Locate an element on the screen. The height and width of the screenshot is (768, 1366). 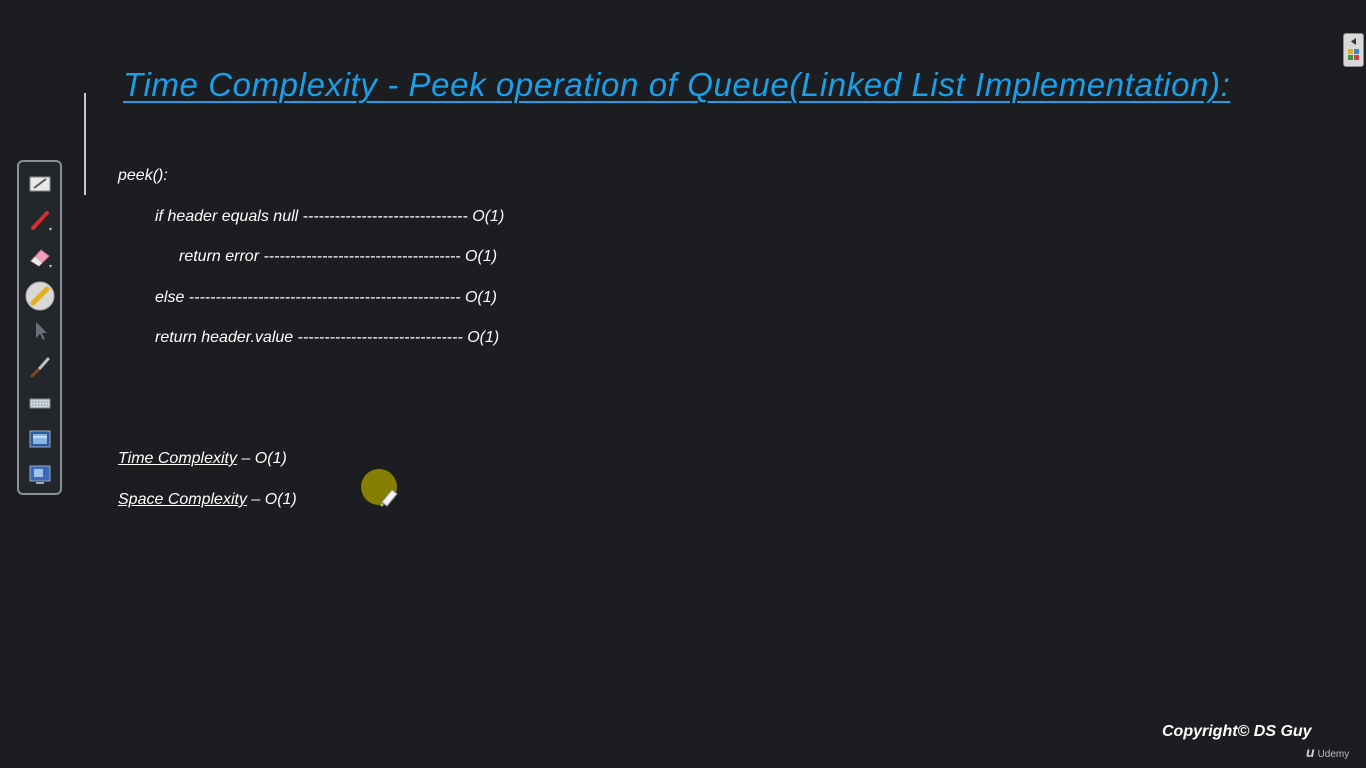
space-complexity-summary: Space Complexity – O(1) is located at coordinates (207, 500).